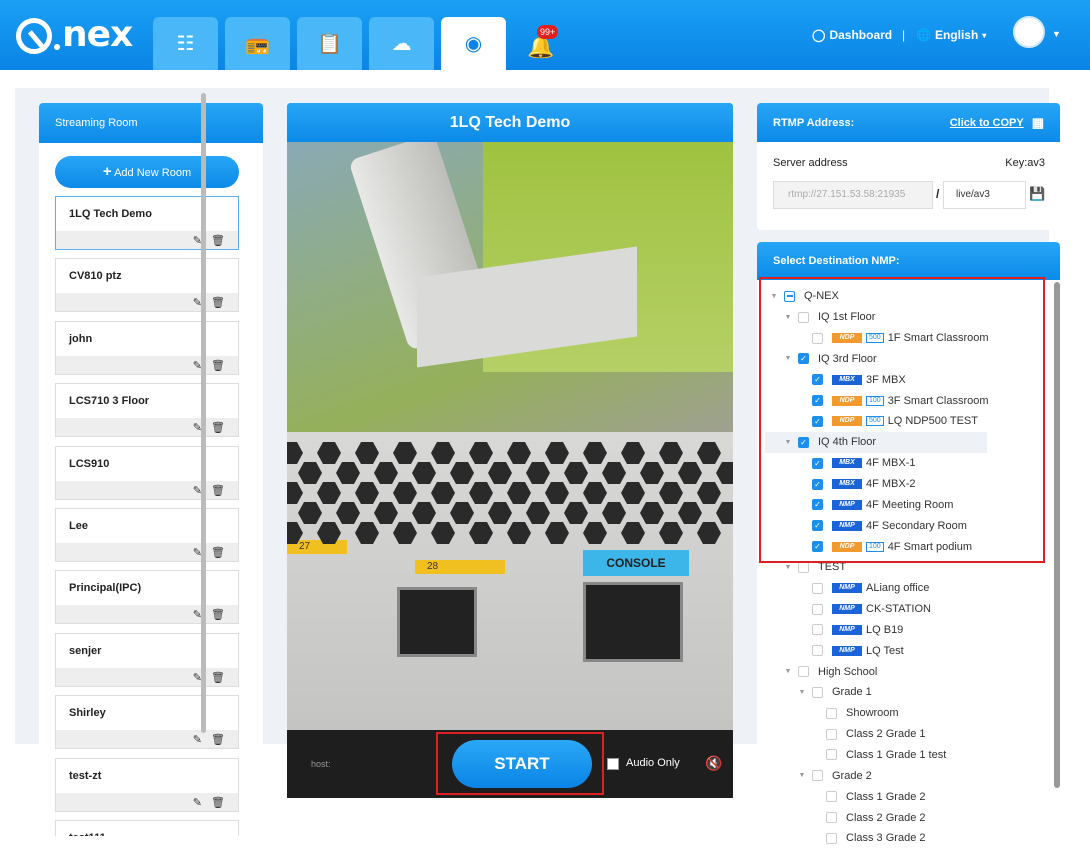 The width and height of the screenshot is (1090, 858). I want to click on click-to-copy-link: Click to COPY, so click(987, 123).